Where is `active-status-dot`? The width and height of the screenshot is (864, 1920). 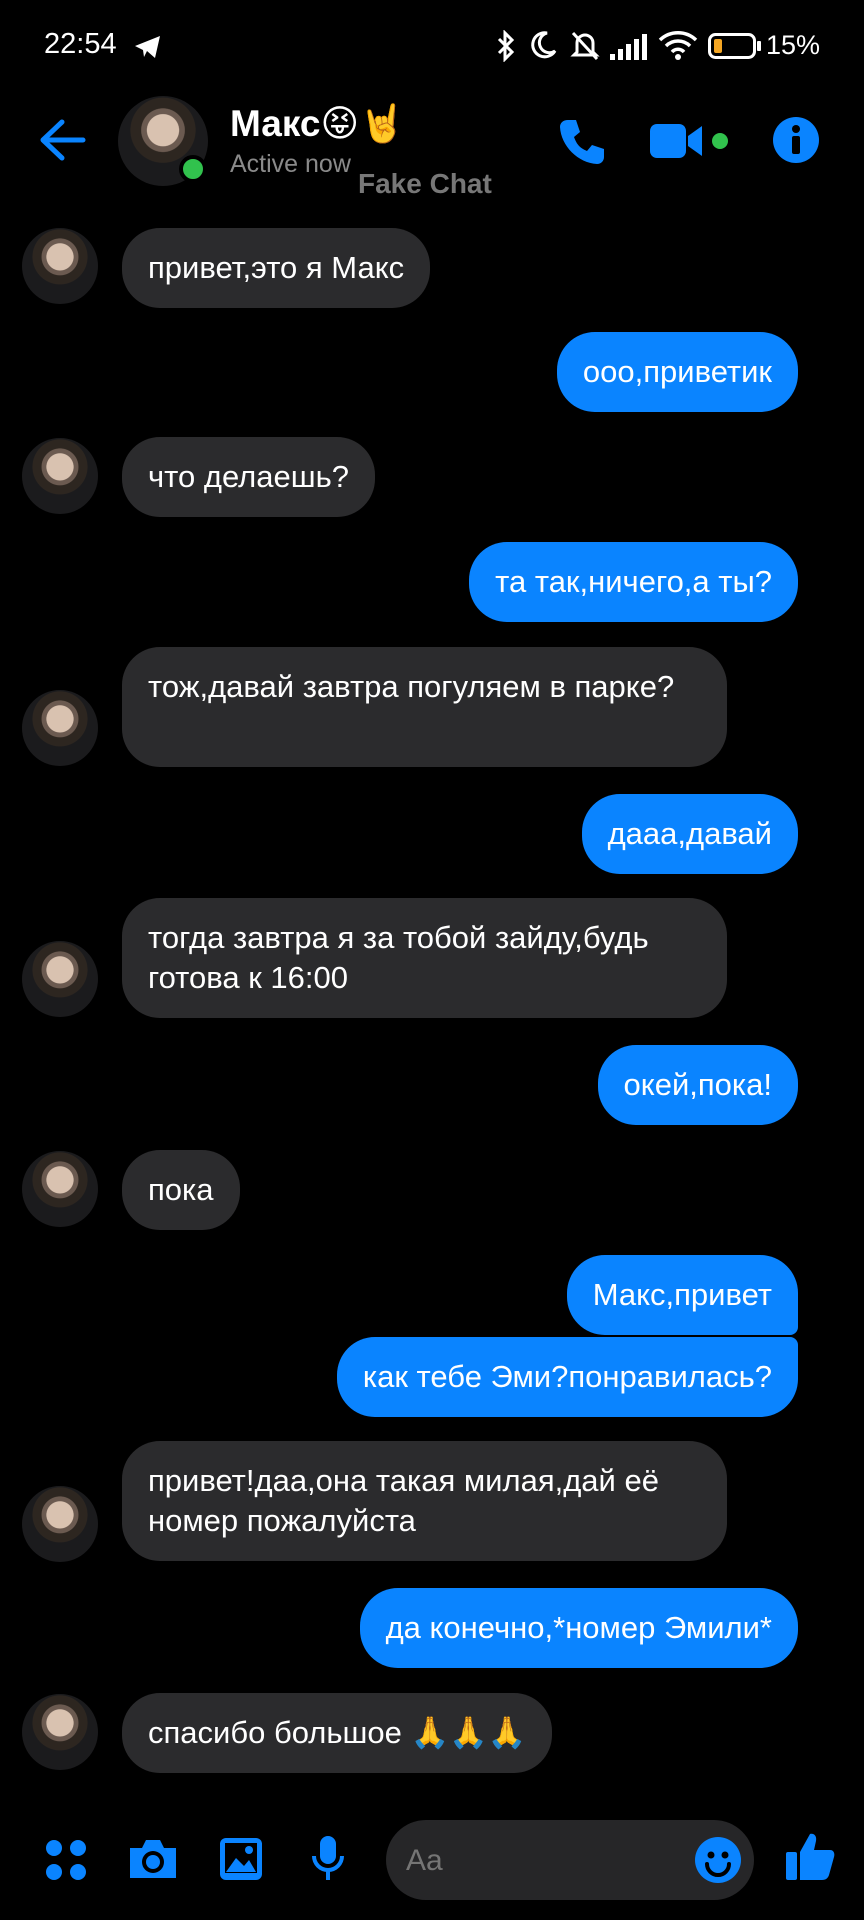
active-status-dot is located at coordinates (193, 169).